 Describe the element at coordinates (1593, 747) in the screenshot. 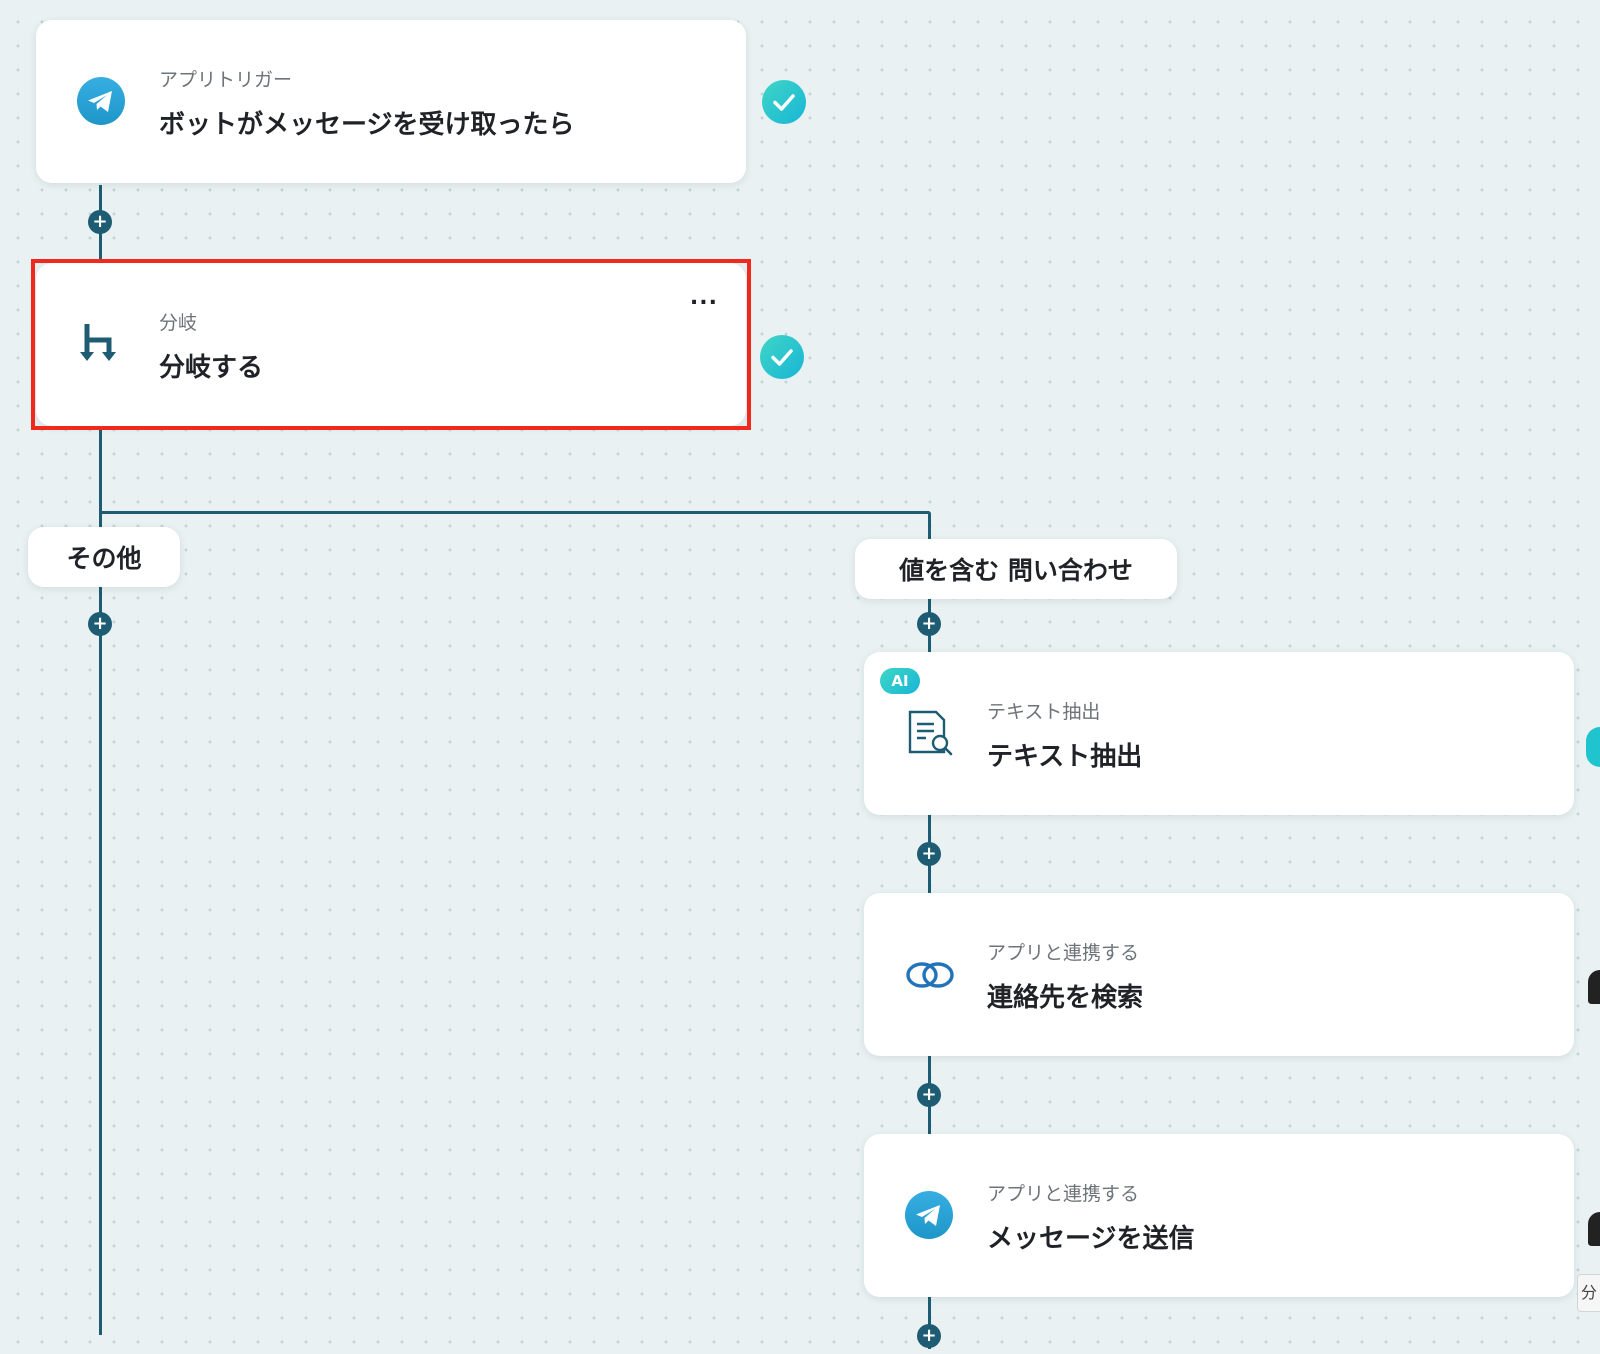

I see `partial-check-icon` at that location.